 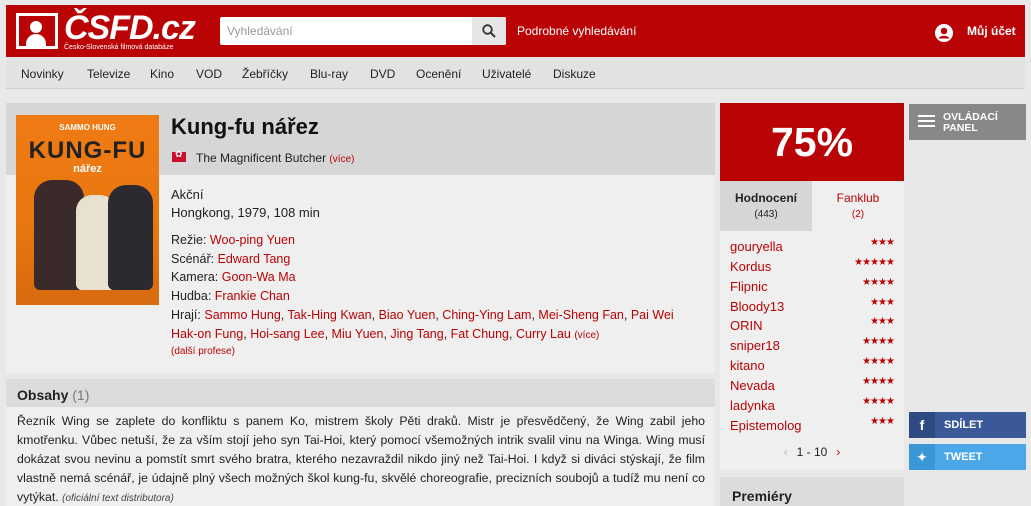 I want to click on crew-label: Kamera:, so click(x=195, y=277).